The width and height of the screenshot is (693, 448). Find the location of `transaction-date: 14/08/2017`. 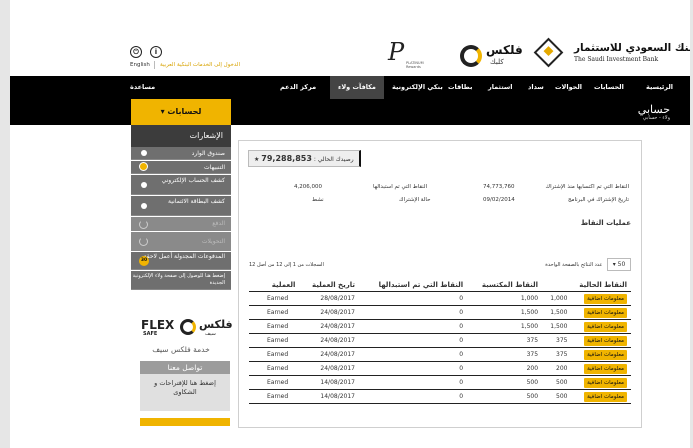

transaction-date: 14/08/2017 is located at coordinates (329, 396).